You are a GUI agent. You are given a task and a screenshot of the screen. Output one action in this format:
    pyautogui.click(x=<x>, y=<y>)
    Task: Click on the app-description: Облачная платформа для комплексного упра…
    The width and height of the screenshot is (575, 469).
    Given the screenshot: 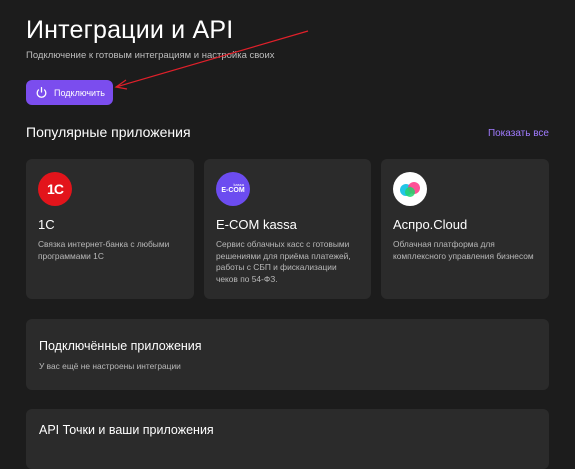 What is the action you would take?
    pyautogui.click(x=463, y=250)
    